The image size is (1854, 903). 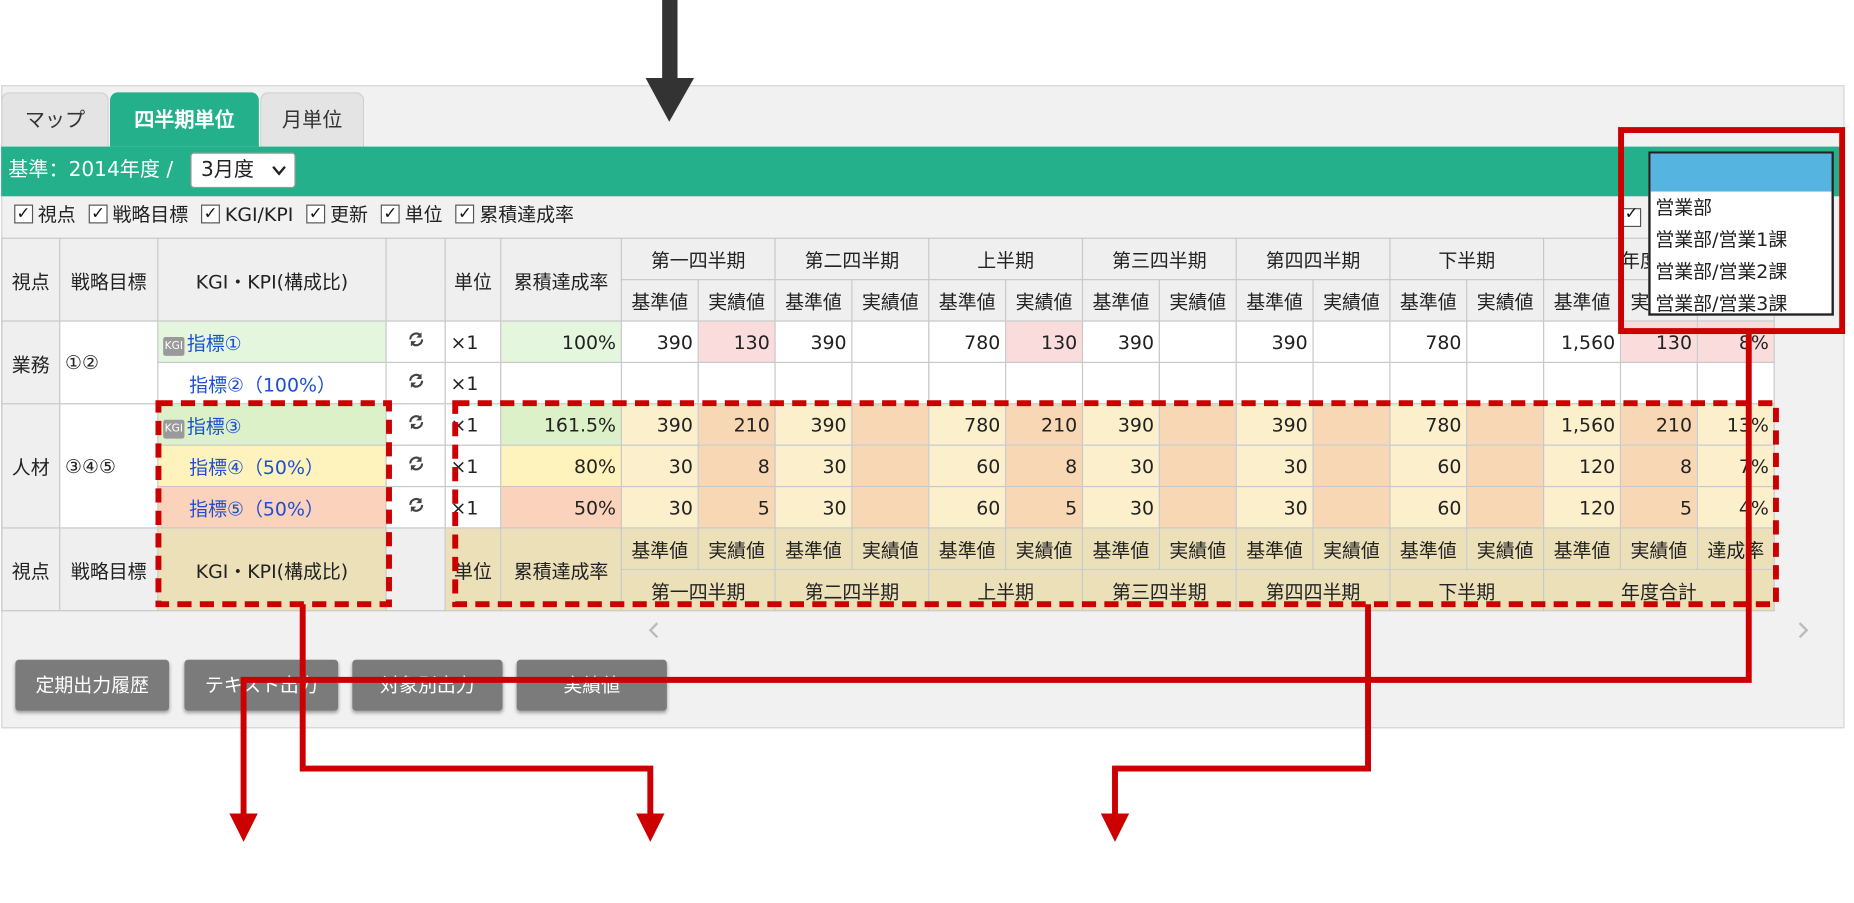 I want to click on callout-line-values, so click(x=1241, y=710).